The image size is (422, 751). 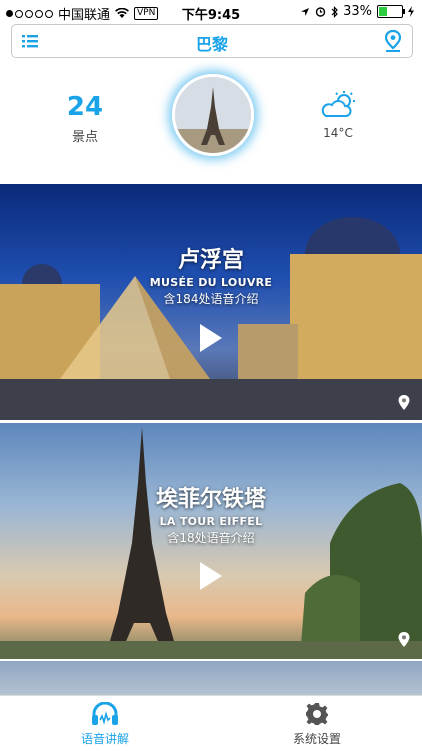 What do you see at coordinates (391, 11) in the screenshot?
I see `battery-icon` at bounding box center [391, 11].